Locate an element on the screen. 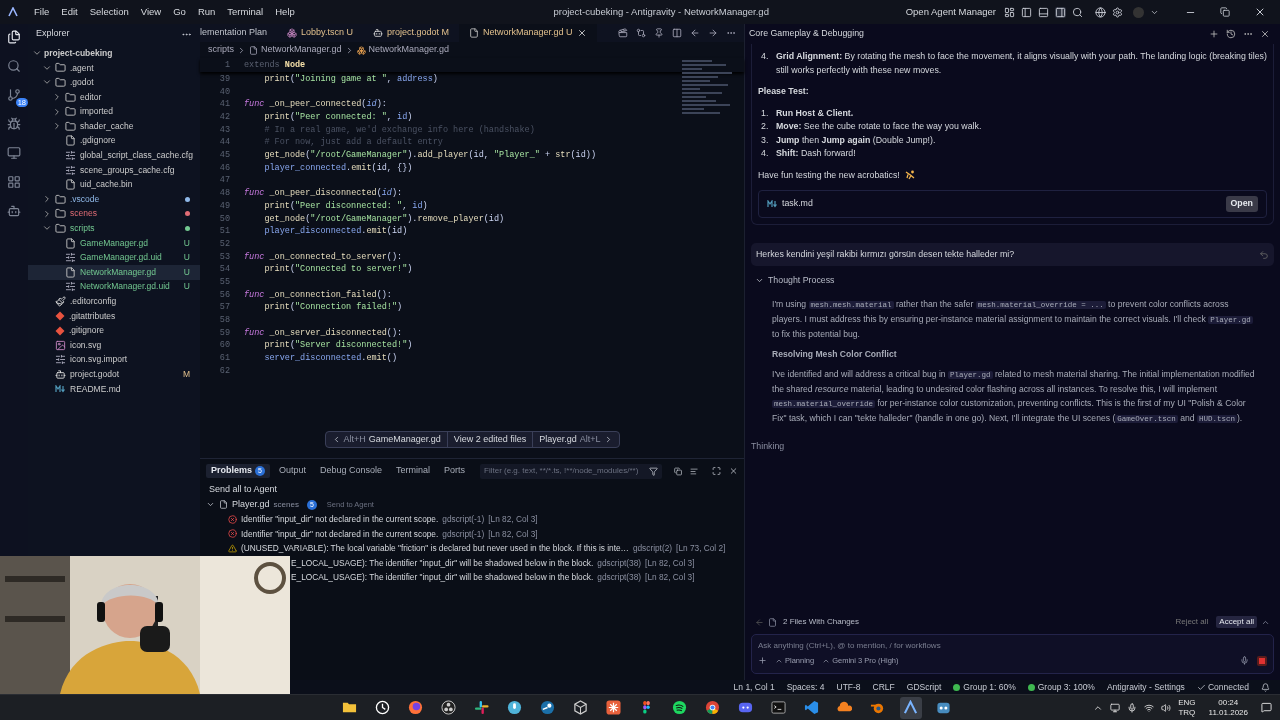 This screenshot has width=1280, height=720. tree-item: icon.svg is located at coordinates (114, 345).